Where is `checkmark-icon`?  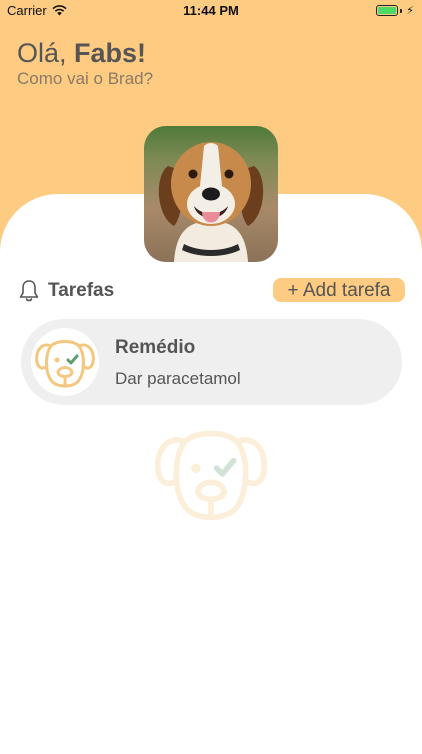
checkmark-icon is located at coordinates (72, 359).